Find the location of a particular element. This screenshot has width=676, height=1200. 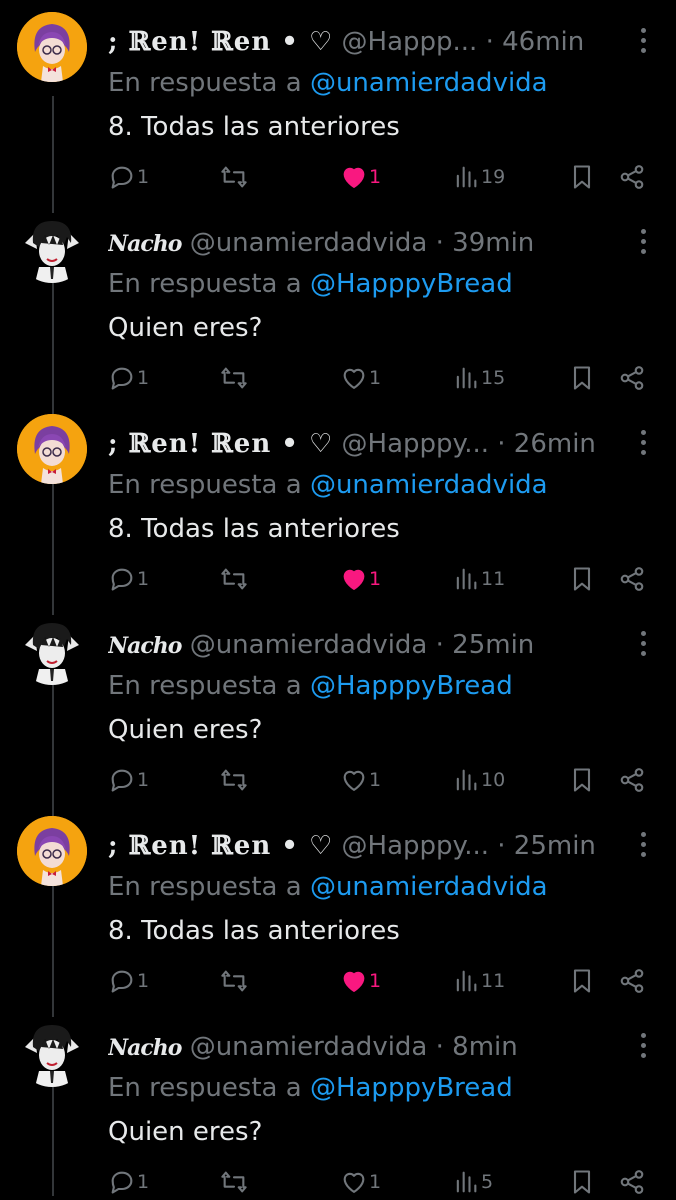

reply-context: En respuesta a @unamierdadvida is located at coordinates (328, 887).